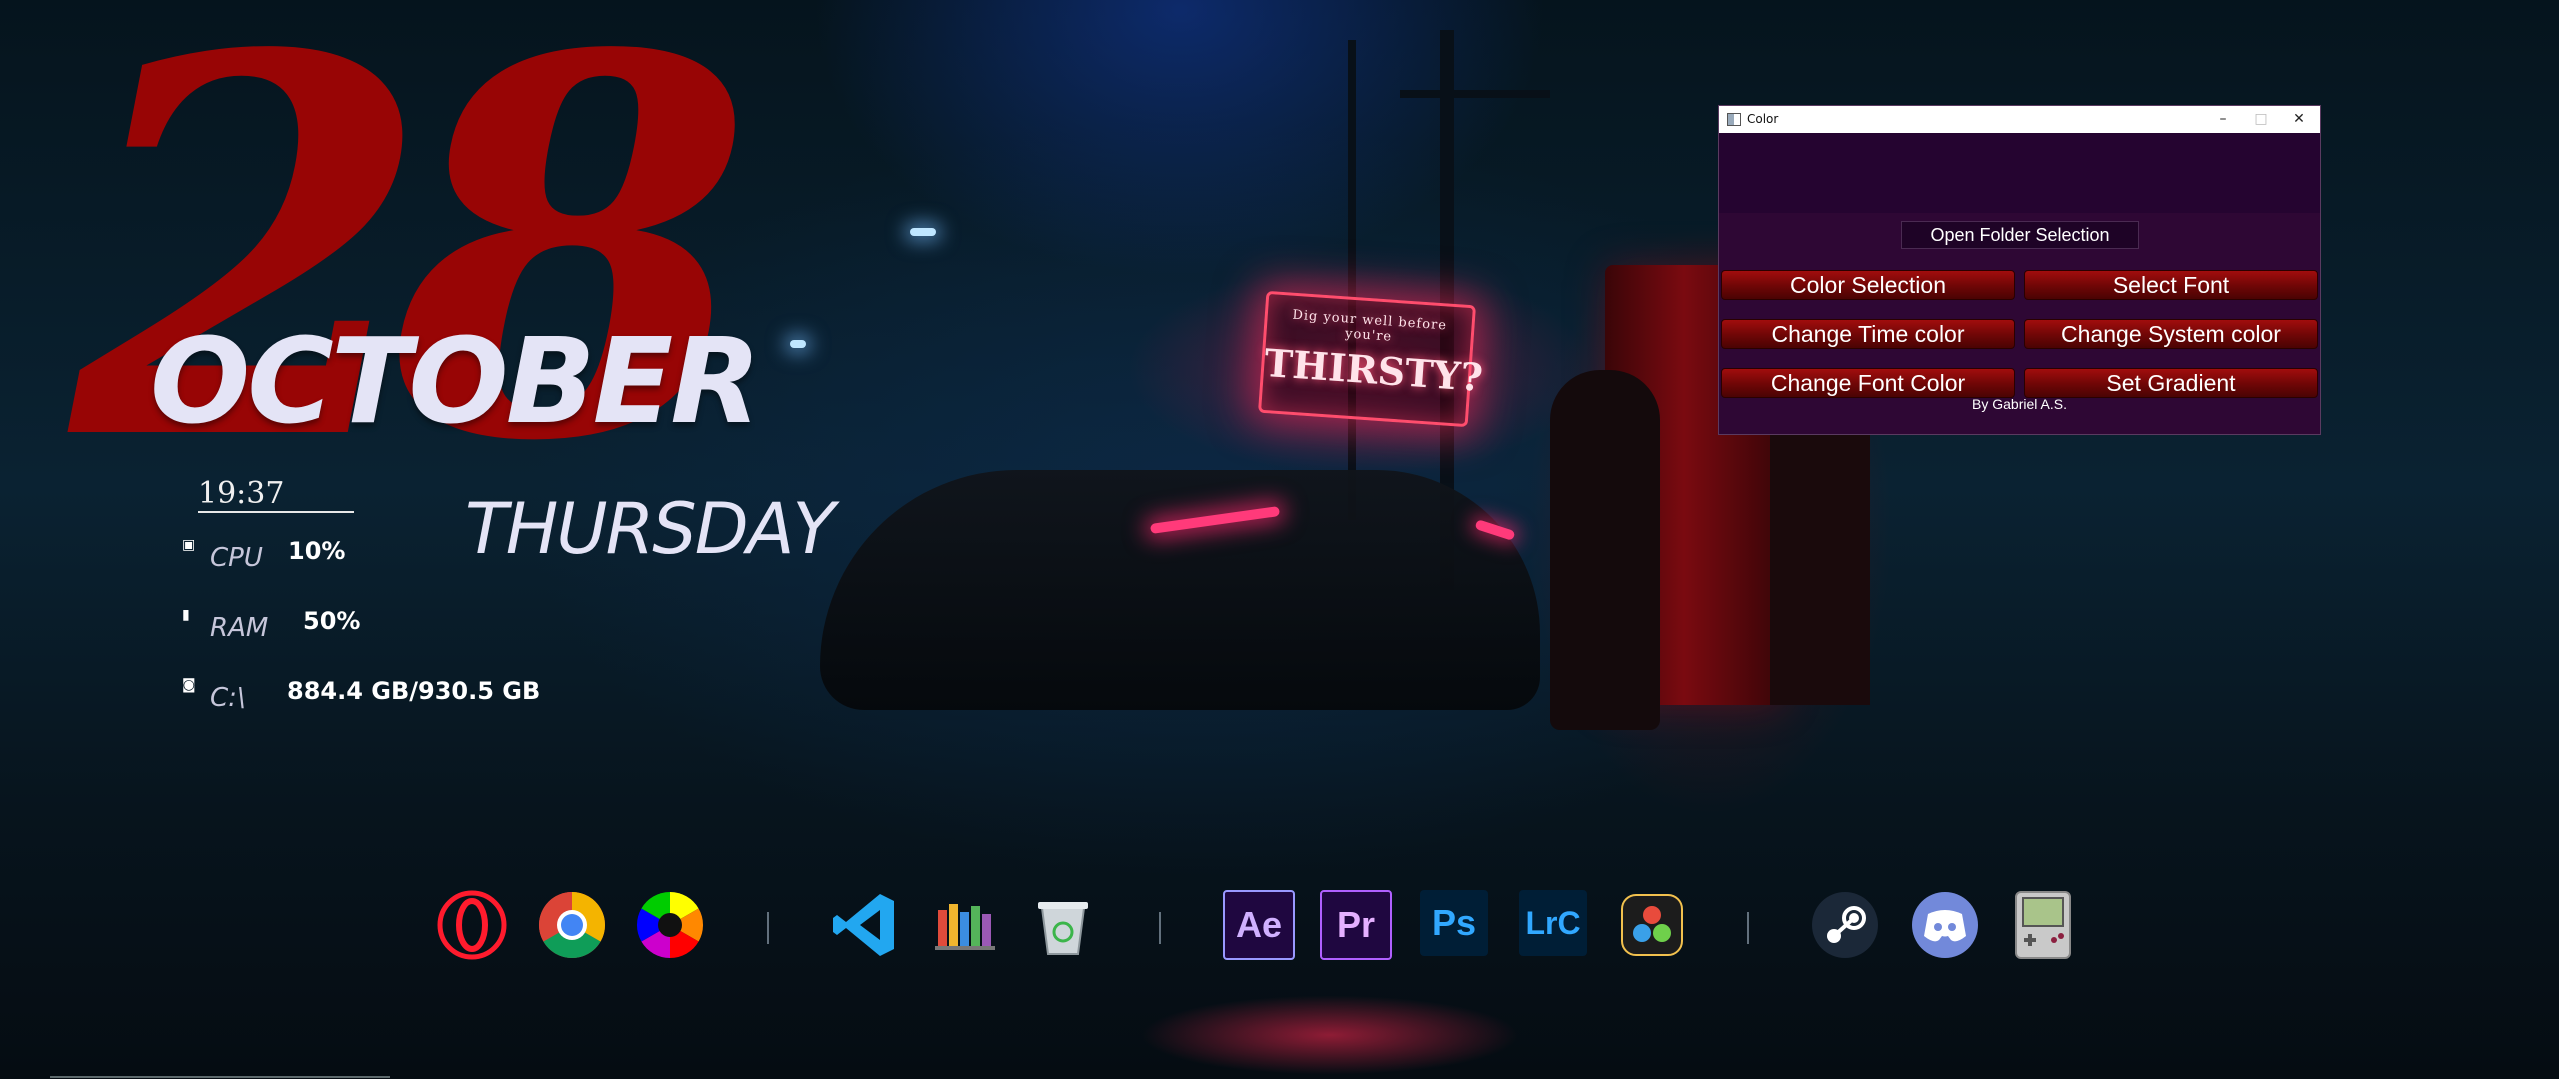 This screenshot has height=1079, width=2559. What do you see at coordinates (189, 685) in the screenshot?
I see `drive-icon: ◙` at bounding box center [189, 685].